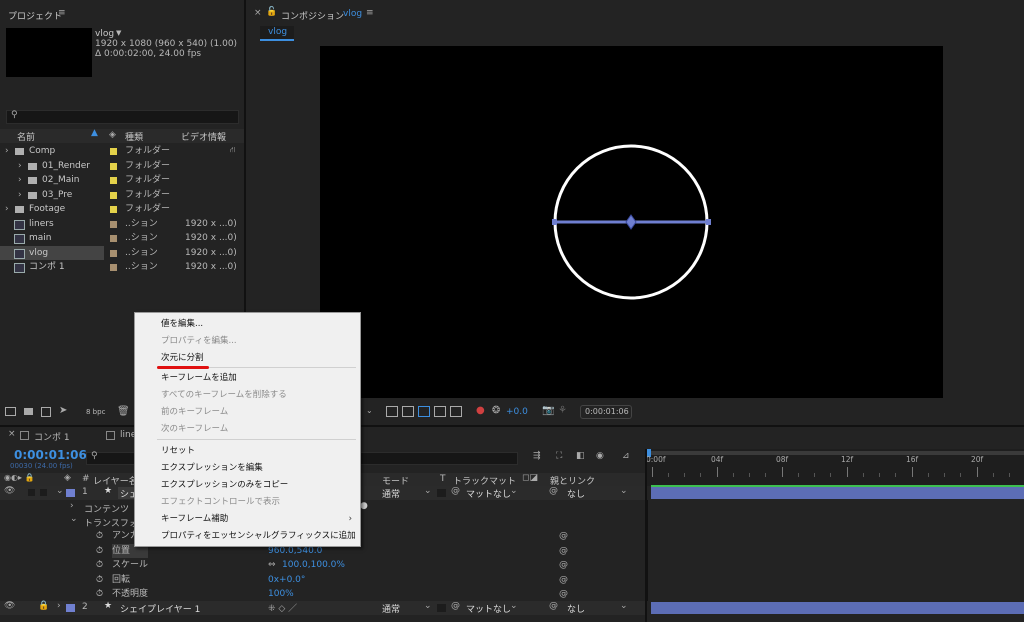 Image resolution: width=1024 pixels, height=622 pixels. I want to click on composition-name: vlog, so click(352, 14).